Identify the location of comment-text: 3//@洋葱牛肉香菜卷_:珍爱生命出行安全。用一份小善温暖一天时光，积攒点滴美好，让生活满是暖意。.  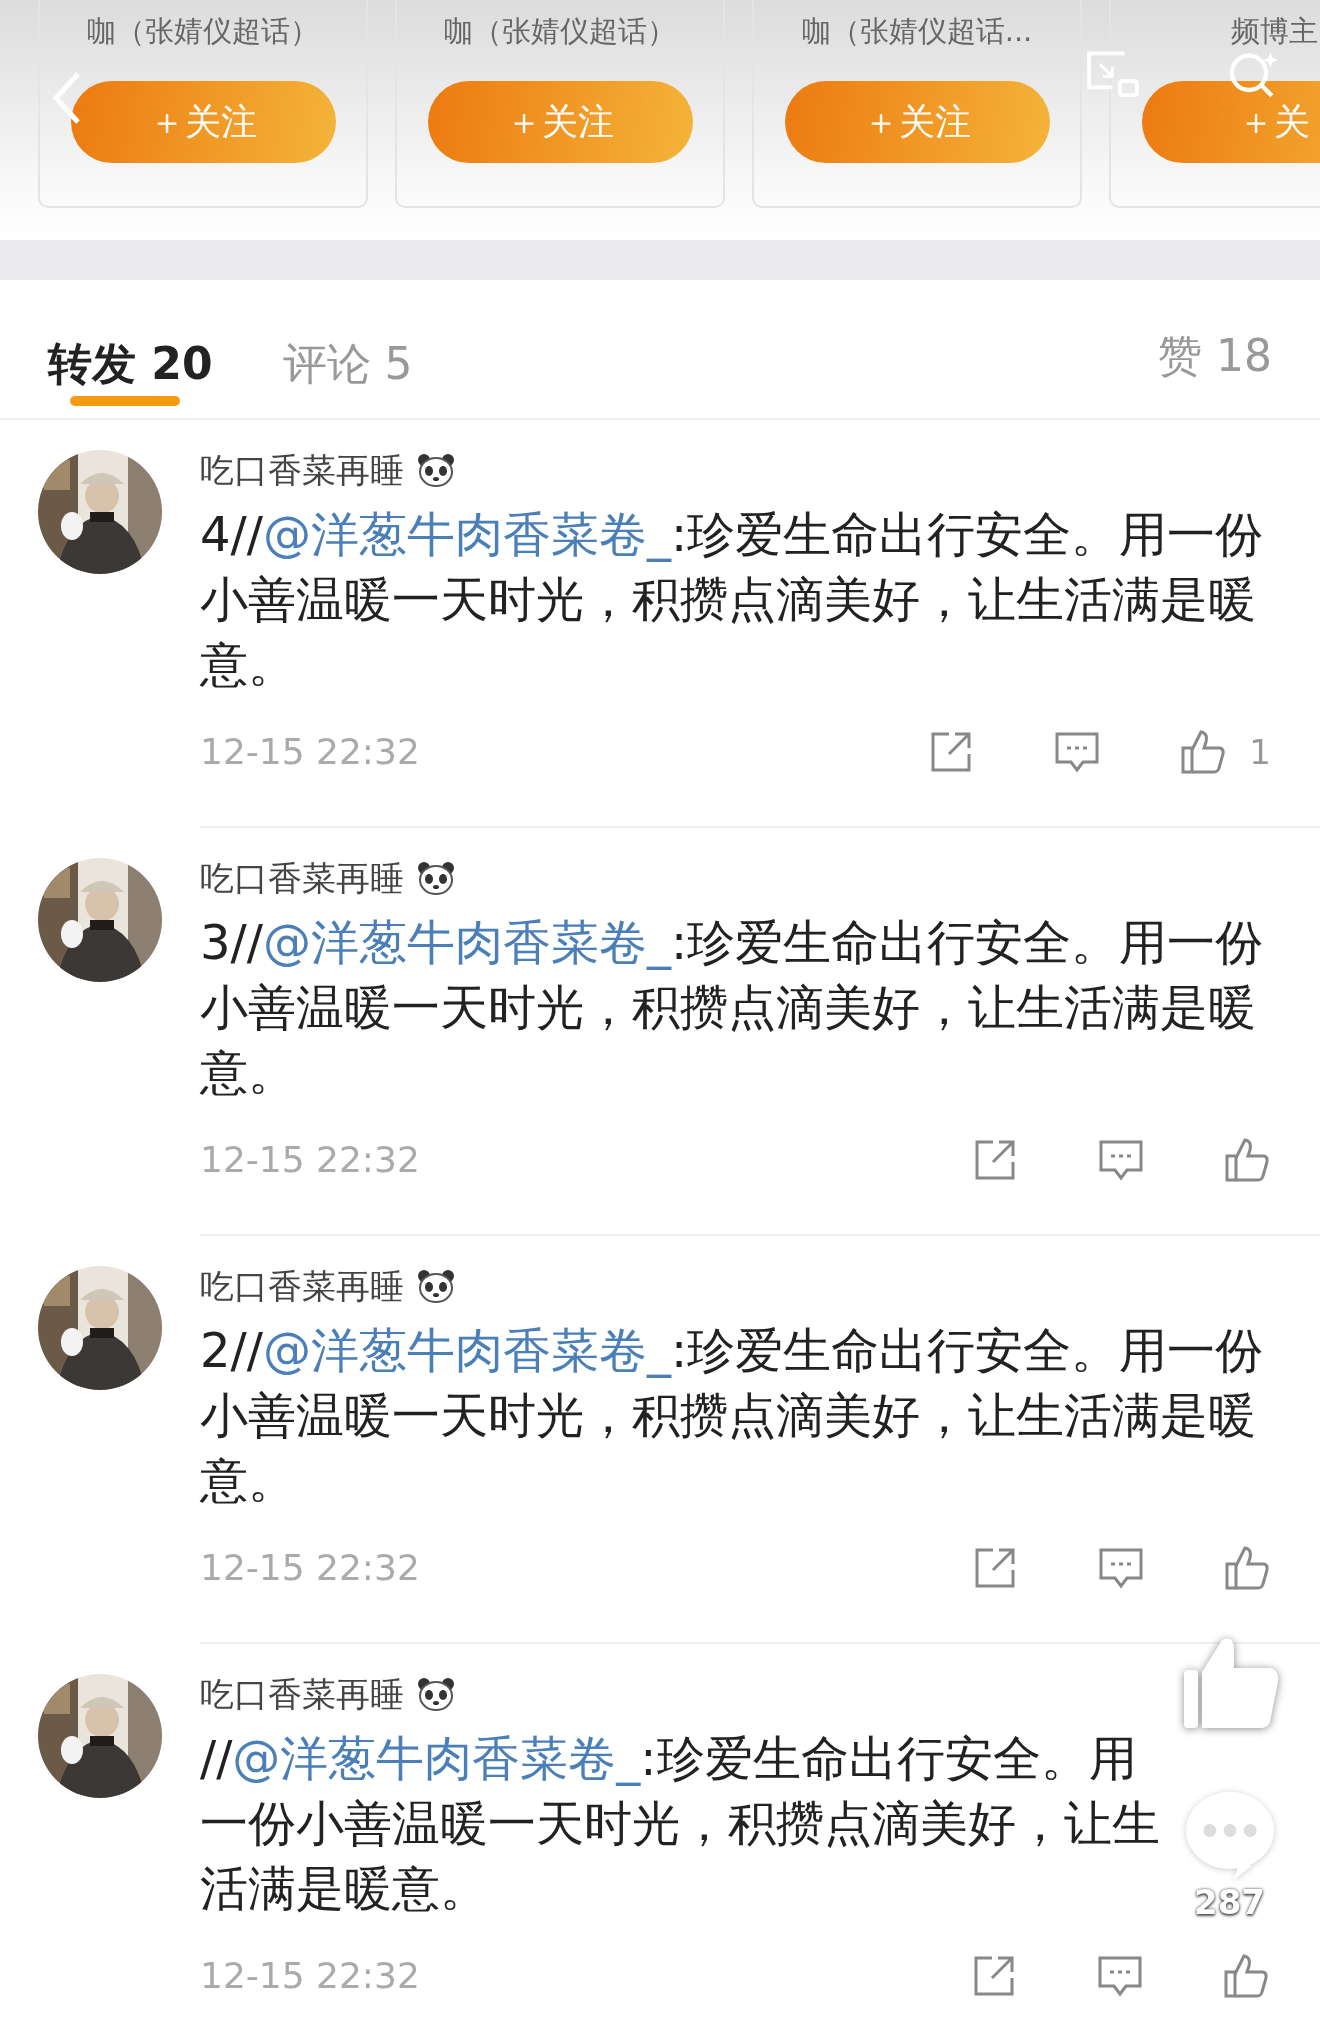
(732, 1008).